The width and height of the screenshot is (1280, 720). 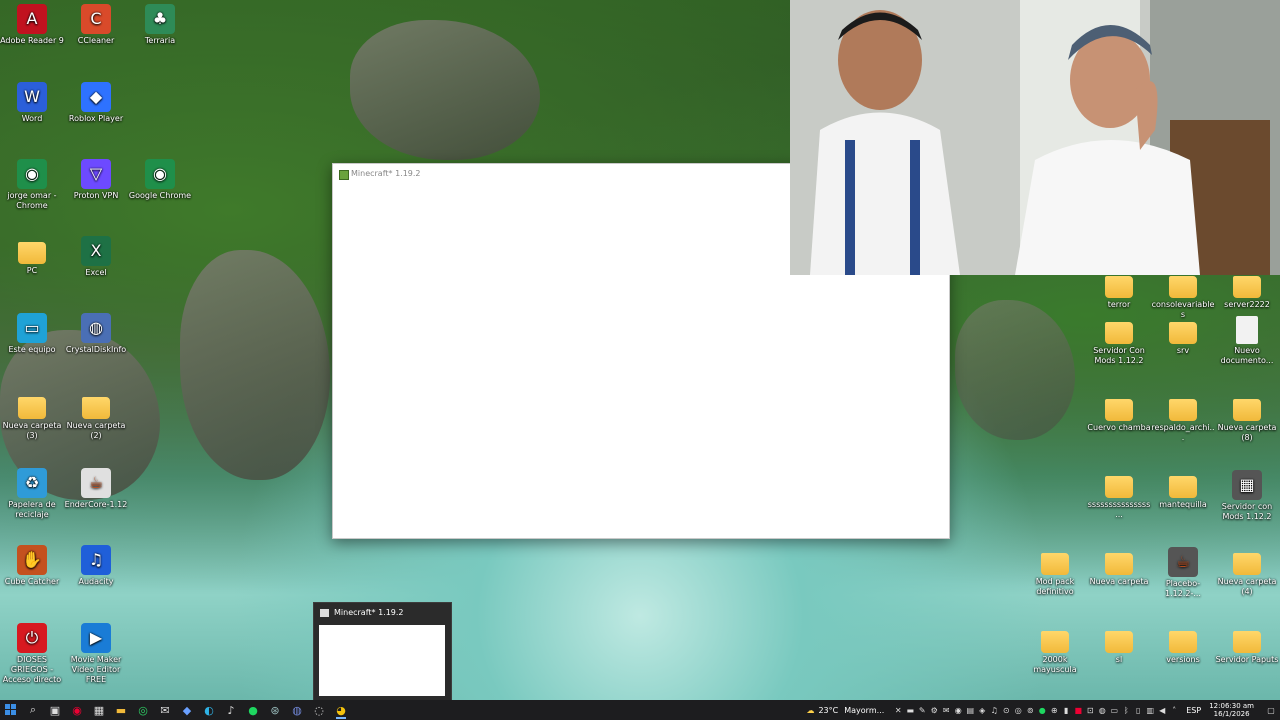 What do you see at coordinates (32, 581) in the screenshot?
I see `desktop-icon-label: Cube Catcher` at bounding box center [32, 581].